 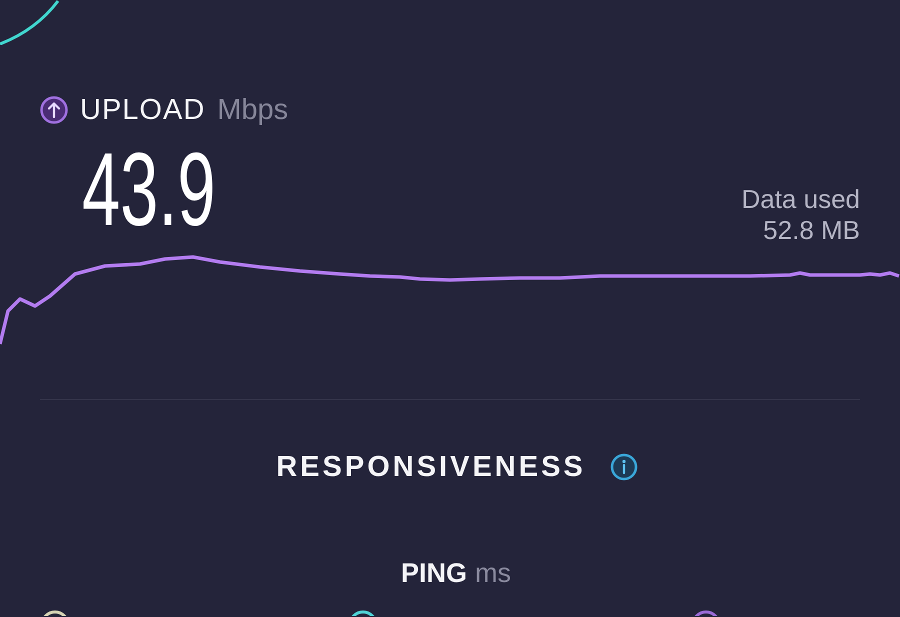 I want to click on upload-icon, so click(x=54, y=110).